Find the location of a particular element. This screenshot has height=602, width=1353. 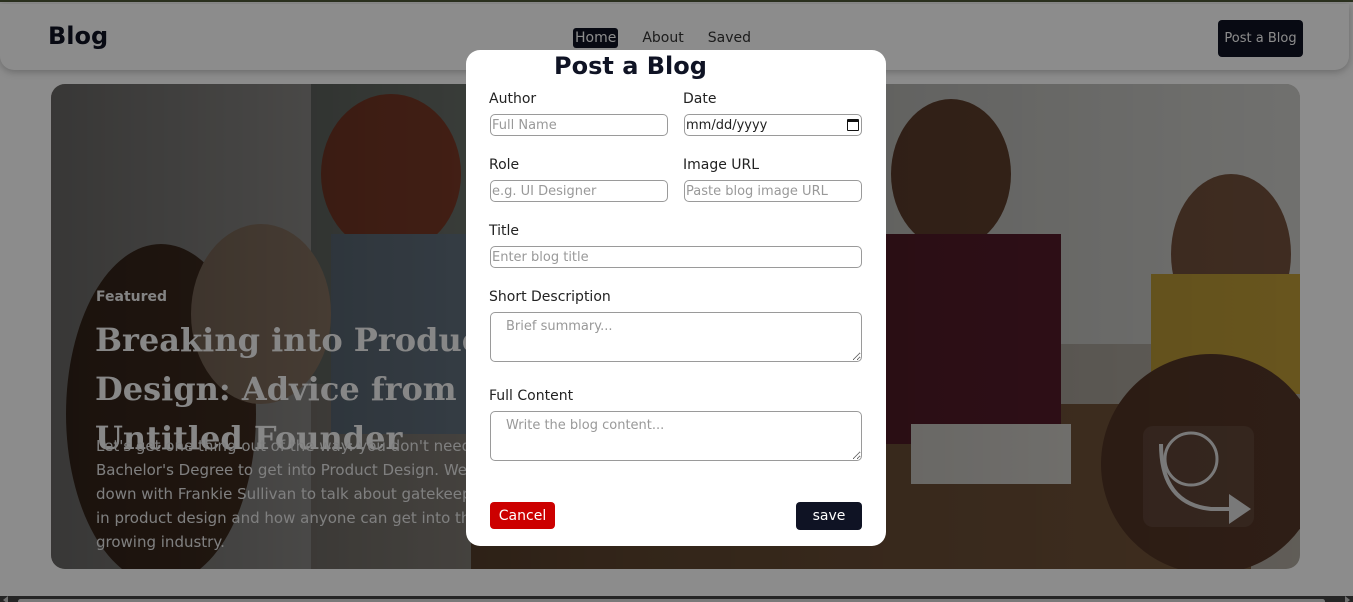

author-label: Author is located at coordinates (513, 99).